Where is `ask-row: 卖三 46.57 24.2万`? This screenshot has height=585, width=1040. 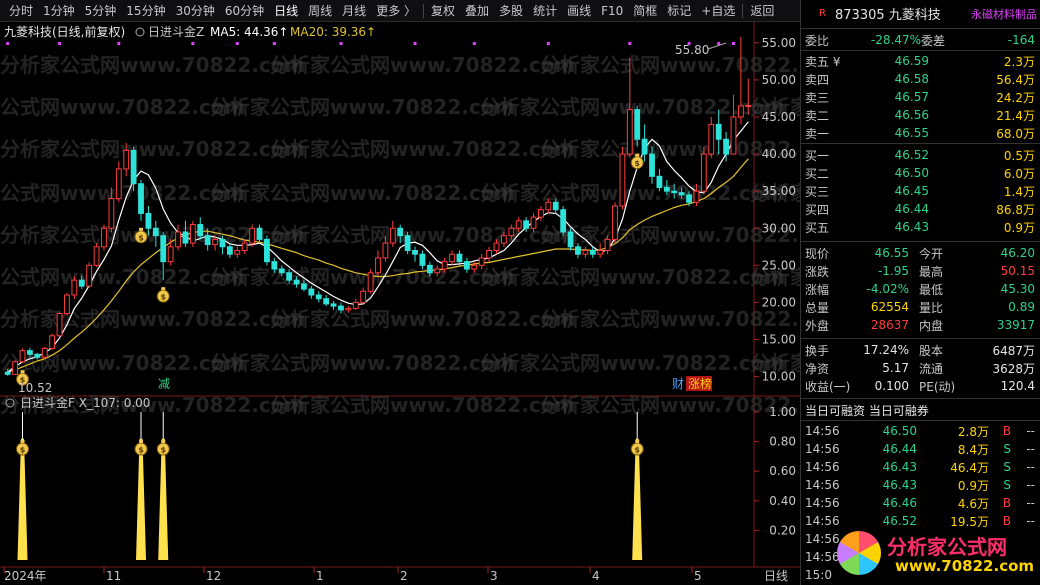
ask-row: 卖三 46.57 24.2万 is located at coordinates (920, 97).